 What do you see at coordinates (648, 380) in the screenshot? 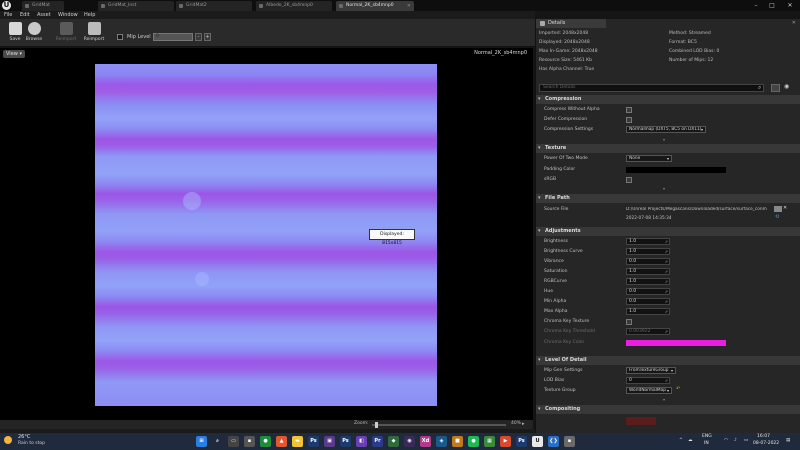
I see `lod-bias-input: 0 ⇗` at bounding box center [648, 380].